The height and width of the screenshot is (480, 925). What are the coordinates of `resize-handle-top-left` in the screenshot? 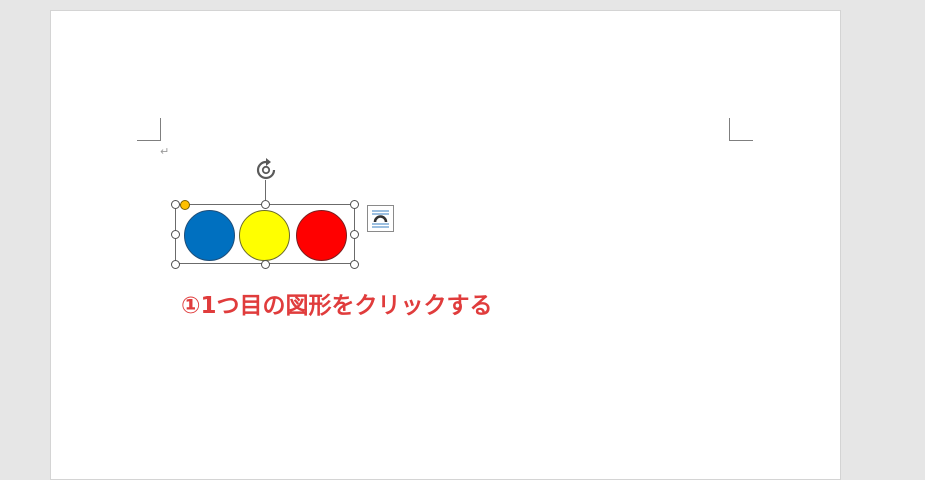 It's located at (175, 204).